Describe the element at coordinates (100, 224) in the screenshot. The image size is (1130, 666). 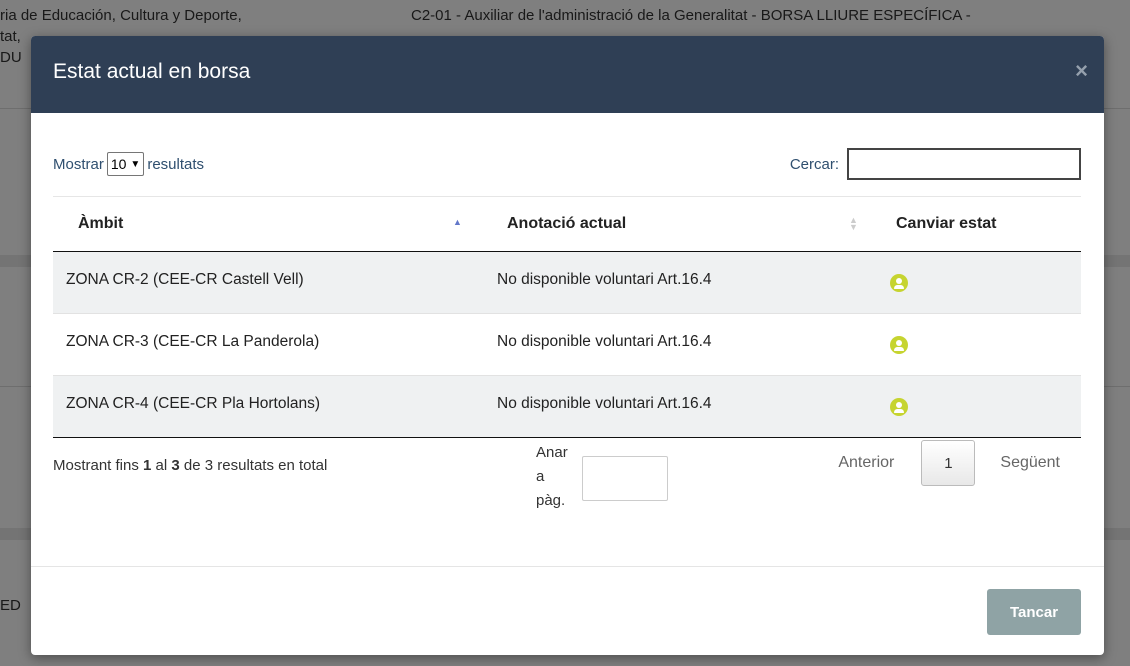
I see `column-header-ambit: Àmbit` at that location.